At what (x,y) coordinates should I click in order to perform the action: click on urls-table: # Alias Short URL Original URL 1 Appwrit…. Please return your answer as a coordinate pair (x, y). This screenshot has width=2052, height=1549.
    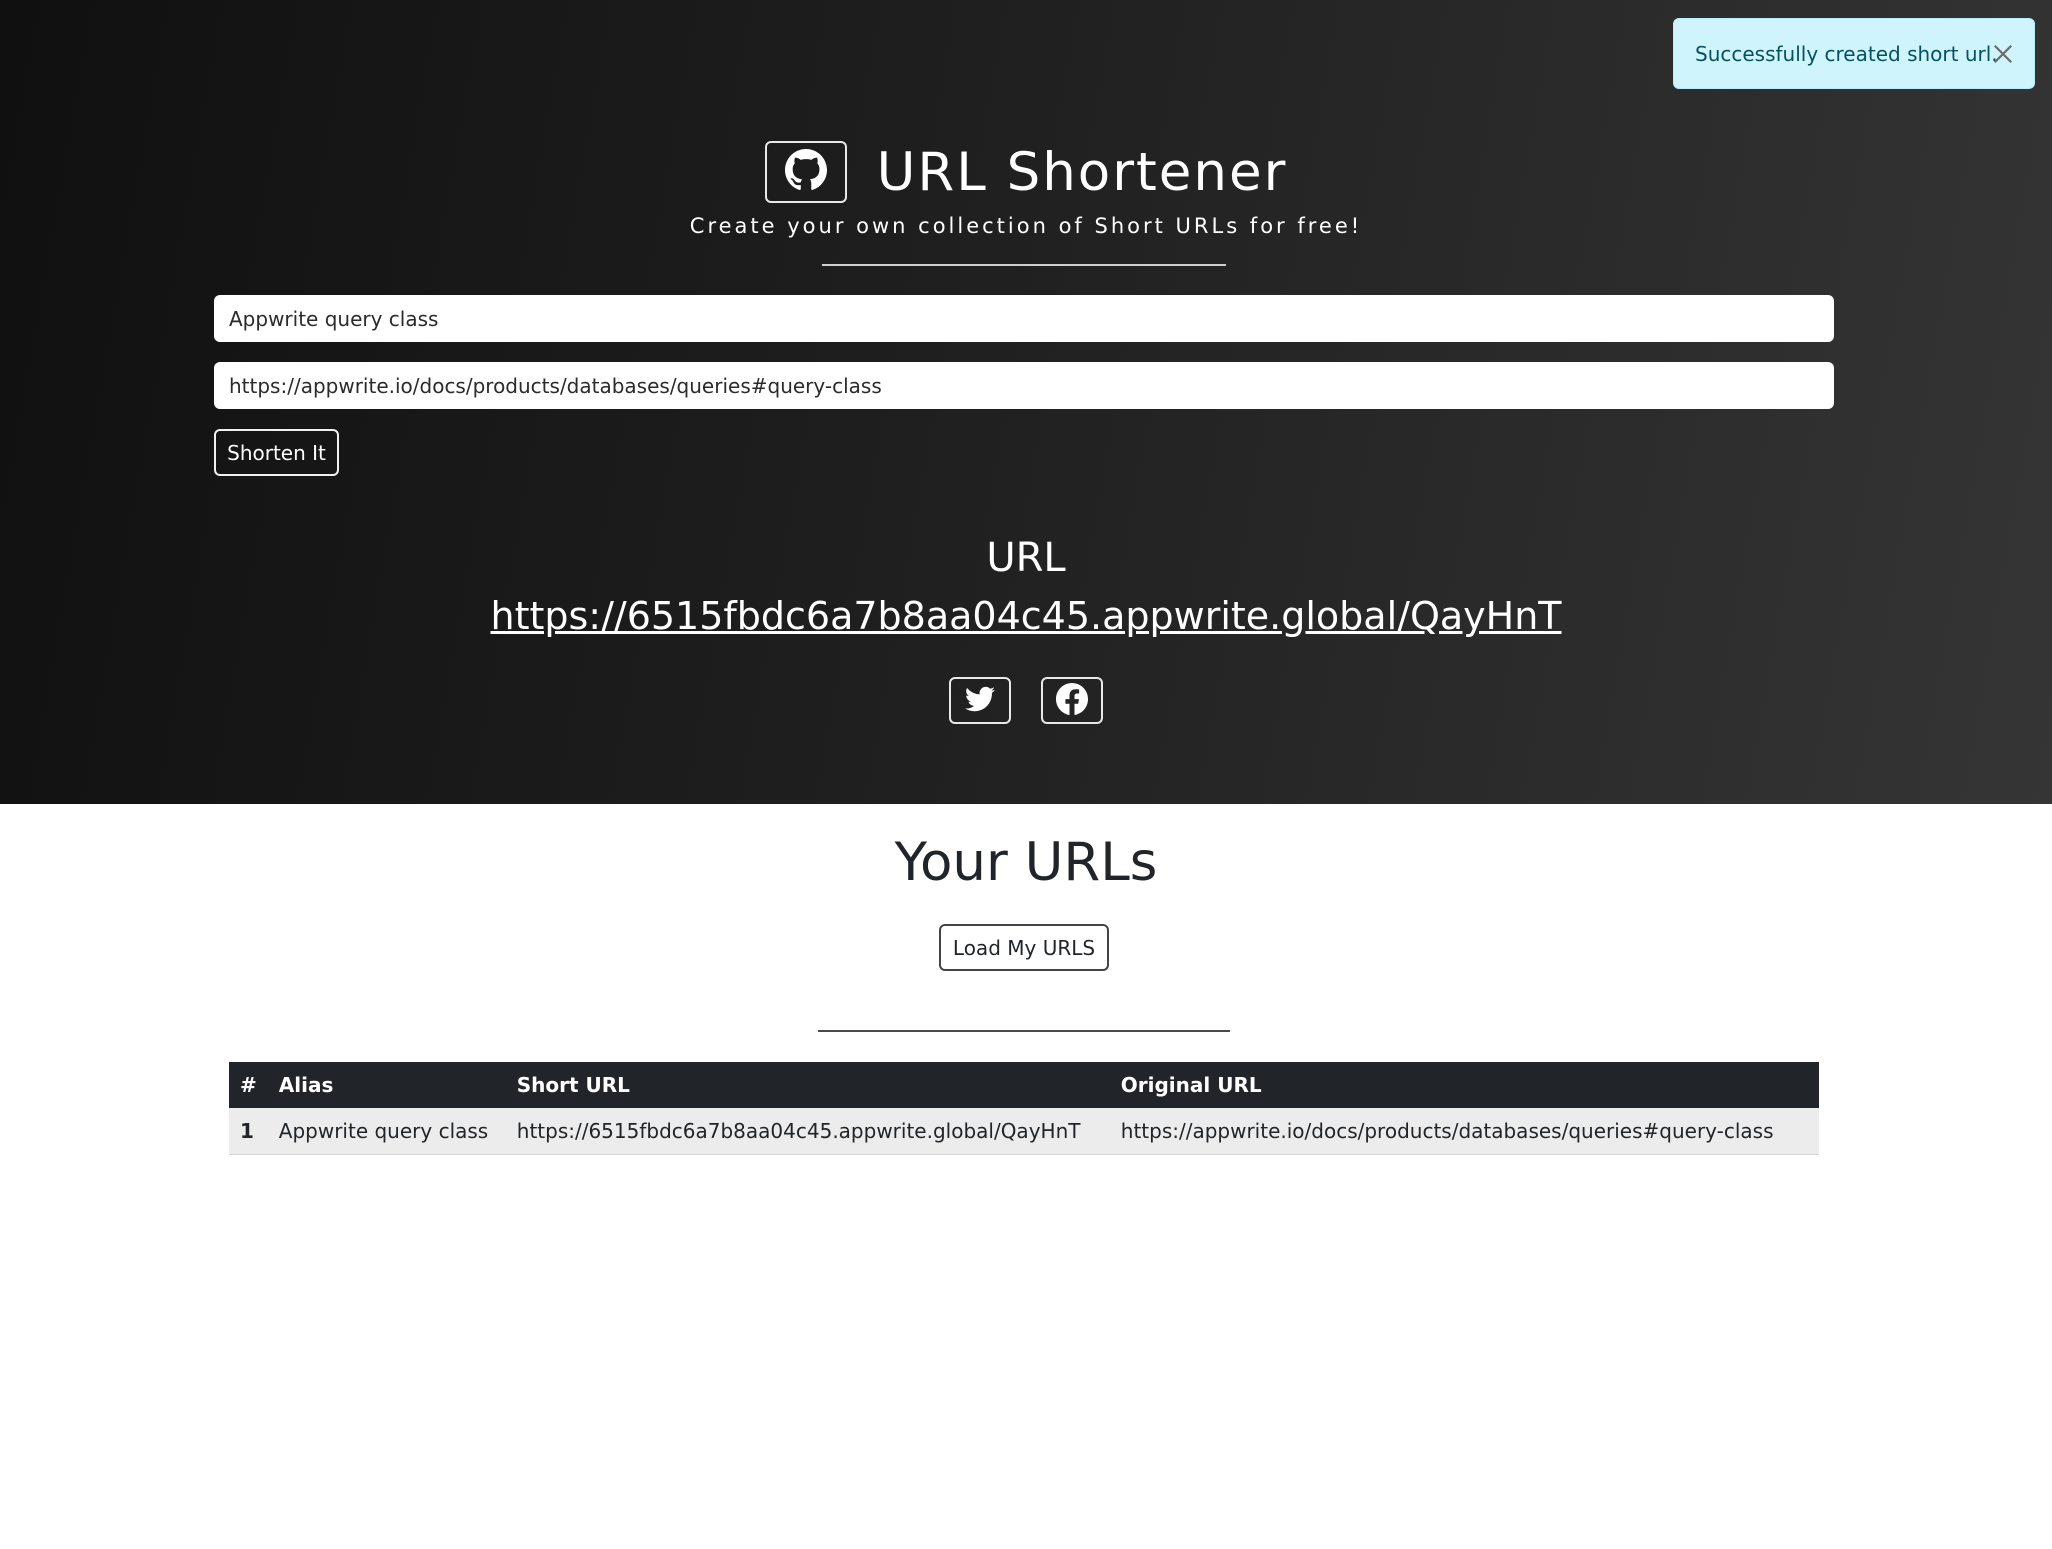
    Looking at the image, I should click on (1024, 1108).